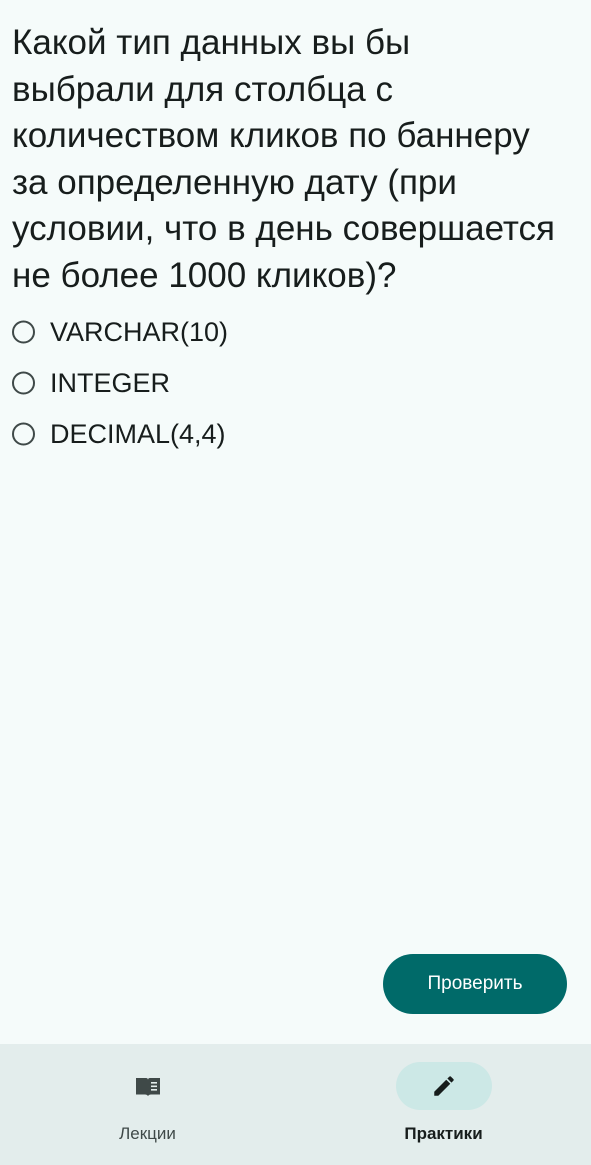 The height and width of the screenshot is (1165, 591). I want to click on nav-pill, so click(148, 1086).